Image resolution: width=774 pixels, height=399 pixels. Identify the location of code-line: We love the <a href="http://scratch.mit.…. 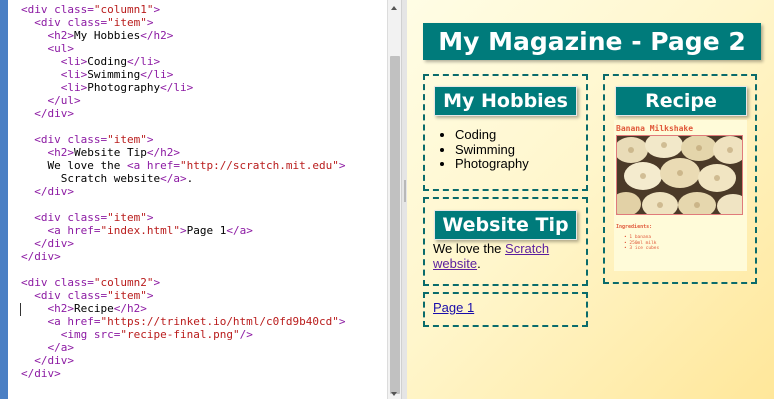
(183, 165).